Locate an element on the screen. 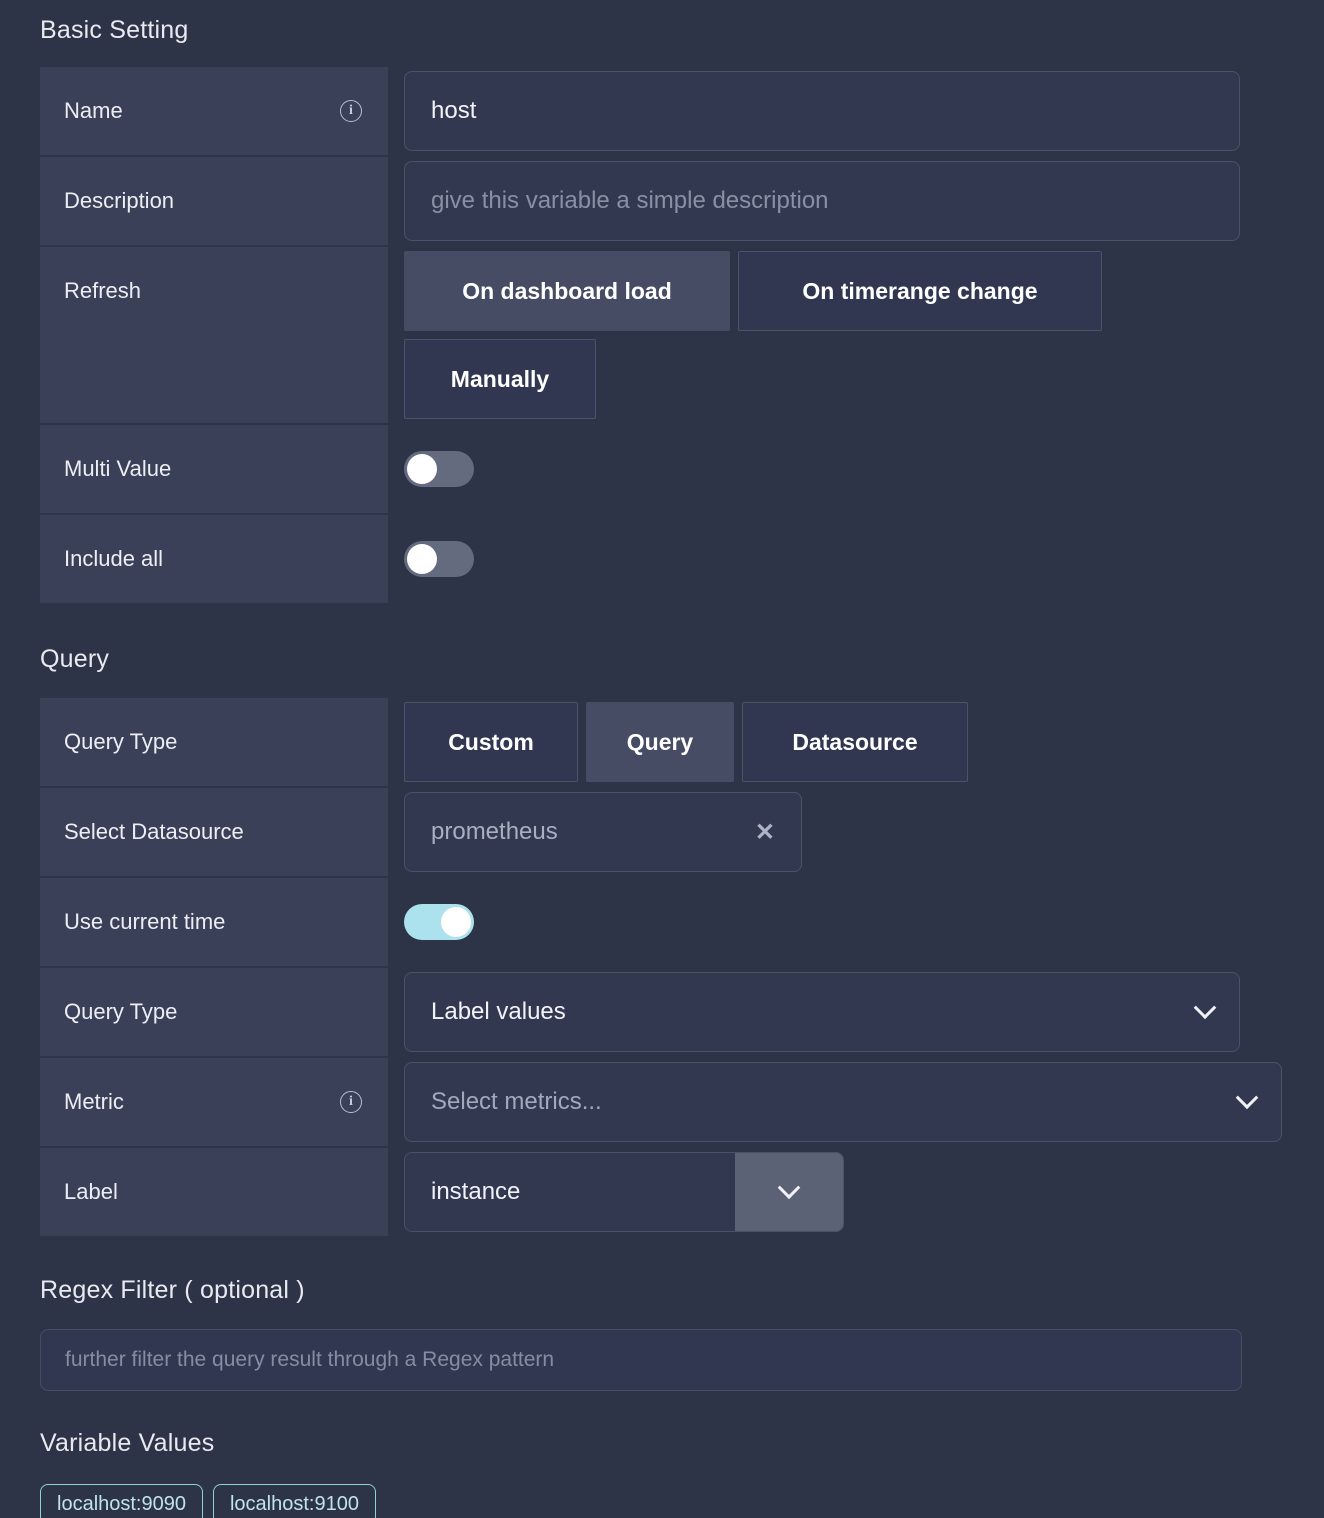 The image size is (1324, 1518). label-field-dropdown-button is located at coordinates (789, 1192).